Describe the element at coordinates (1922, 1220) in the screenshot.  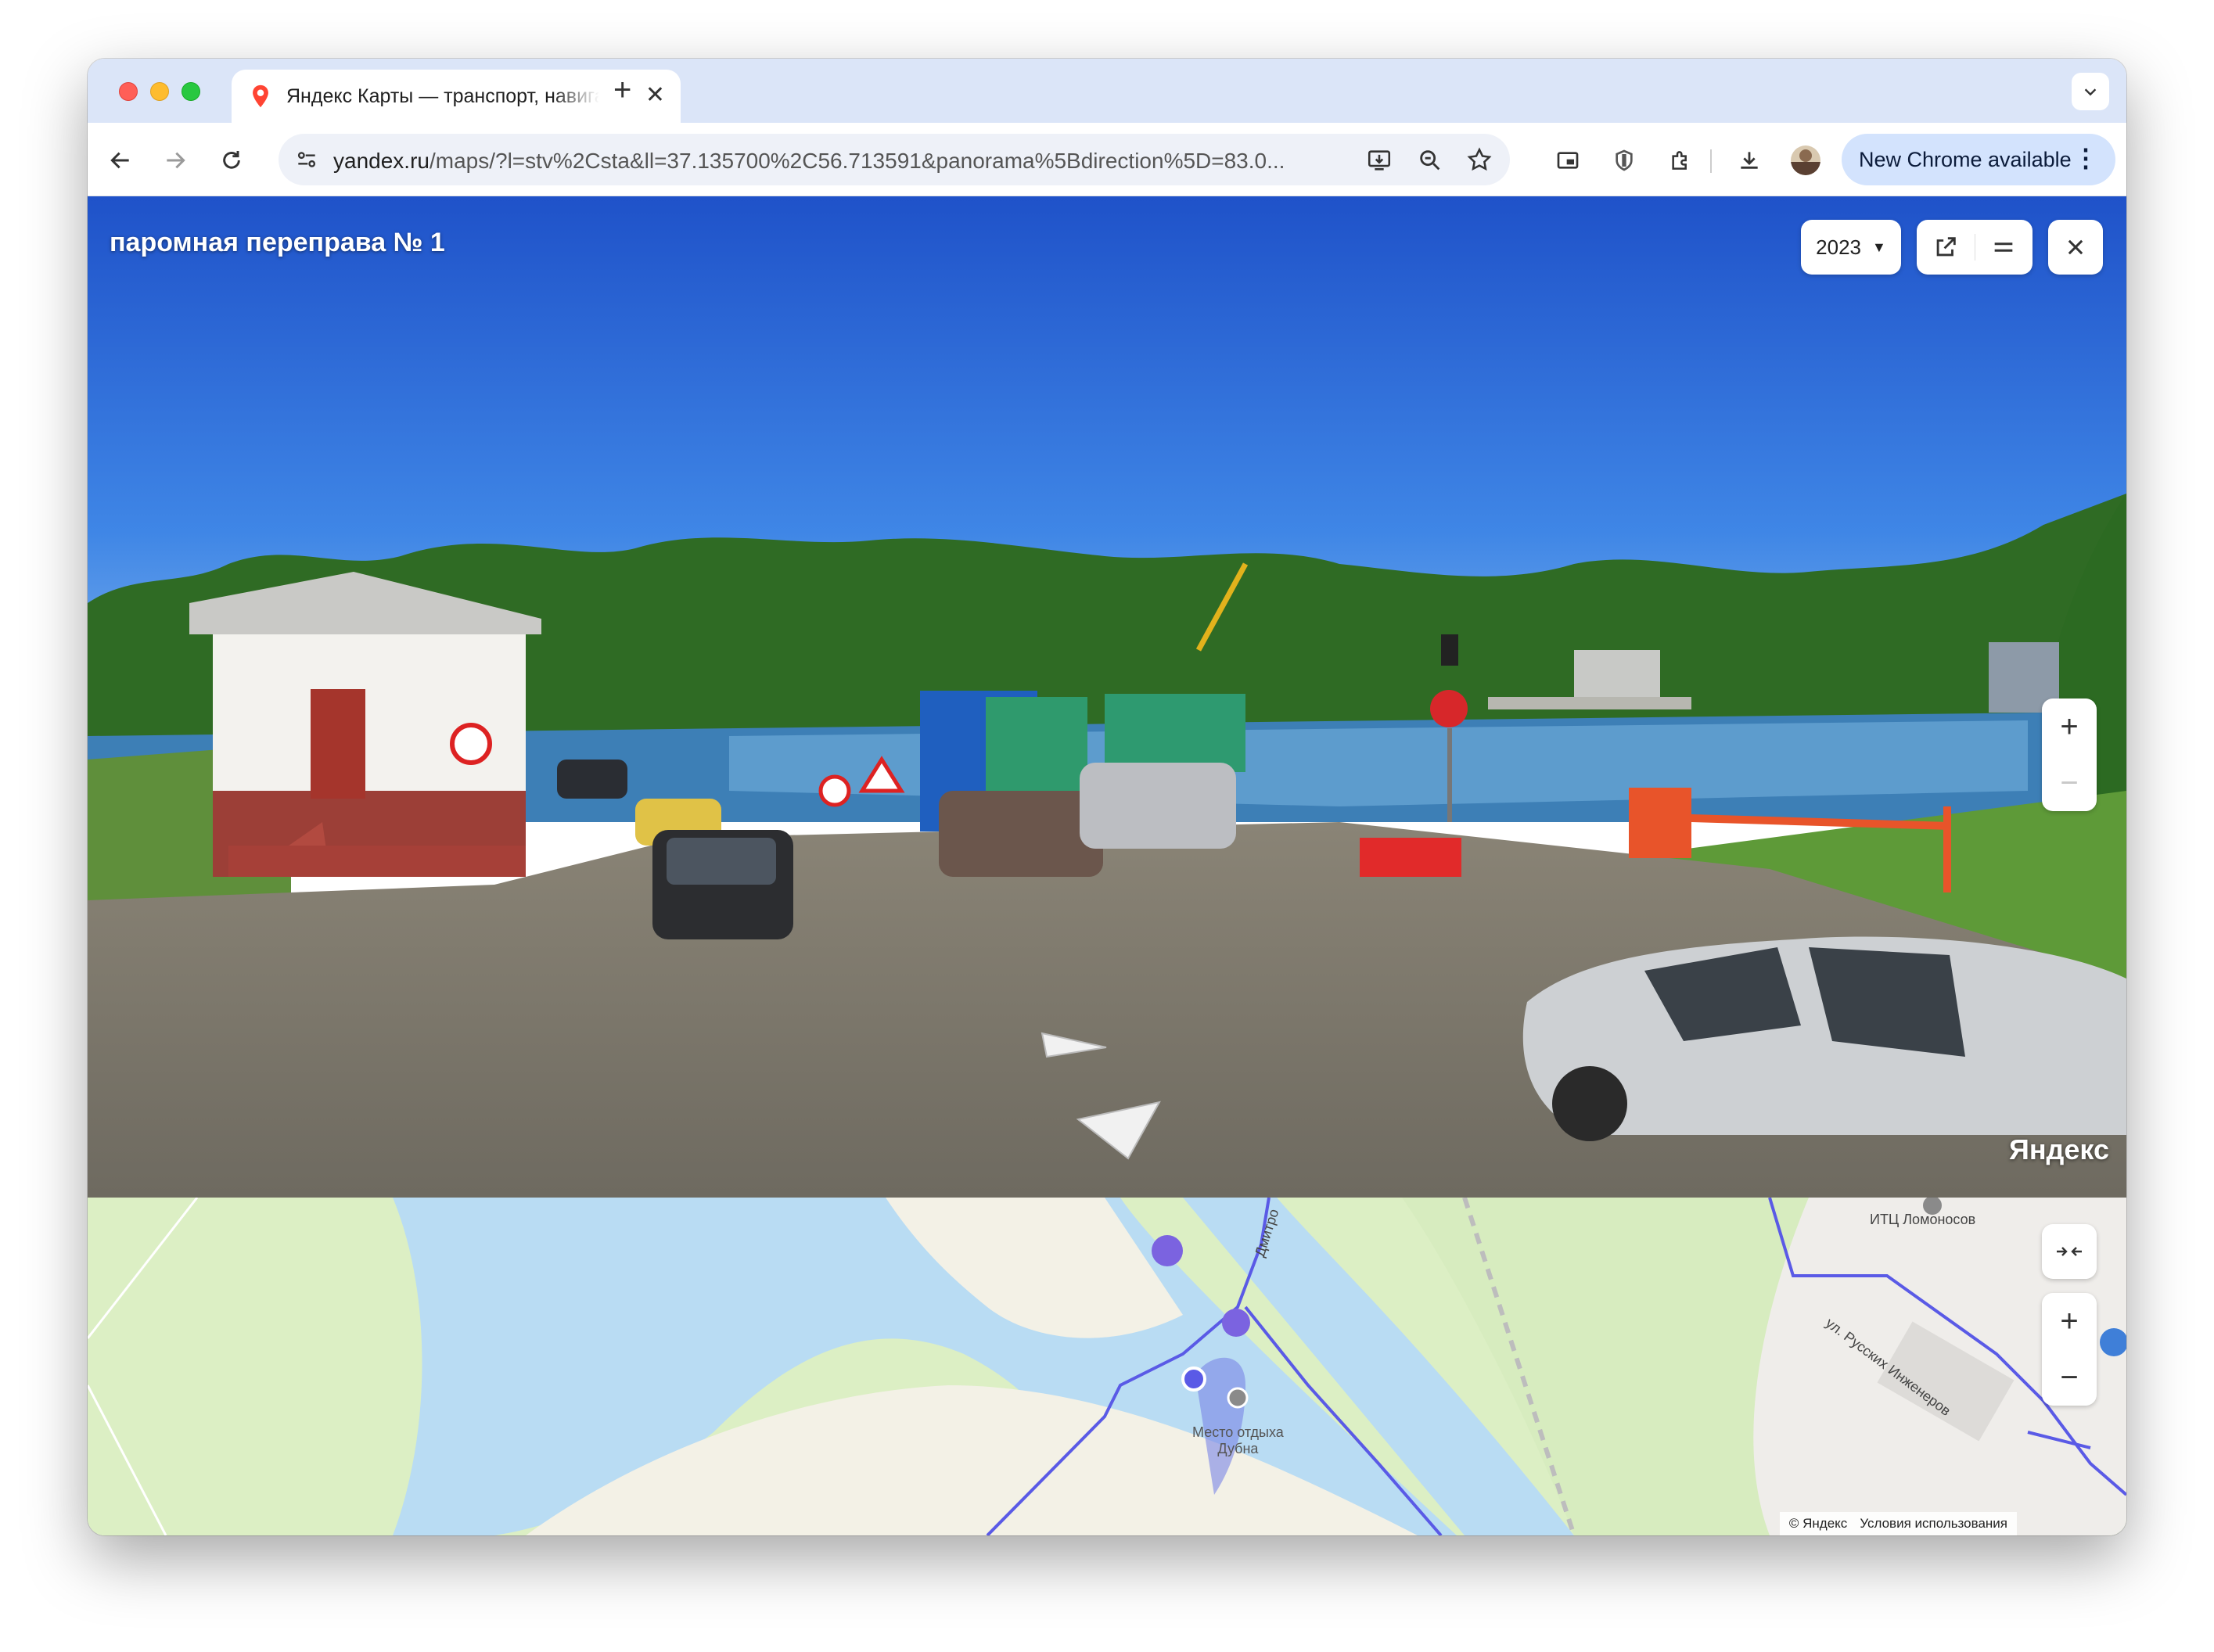
I see `building-label: ИТЦ Ломоносов` at that location.